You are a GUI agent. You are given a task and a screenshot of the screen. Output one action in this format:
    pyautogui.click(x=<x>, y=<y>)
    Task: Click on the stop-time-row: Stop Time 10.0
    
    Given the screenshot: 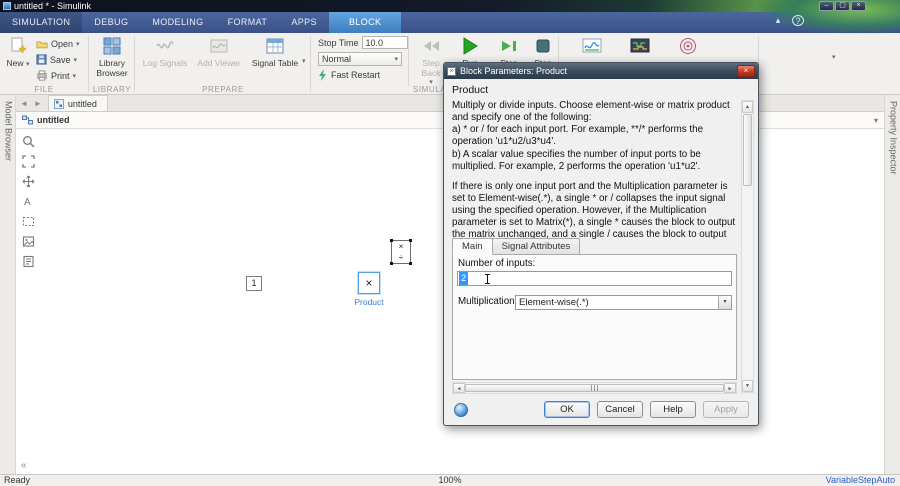 What is the action you would take?
    pyautogui.click(x=363, y=42)
    